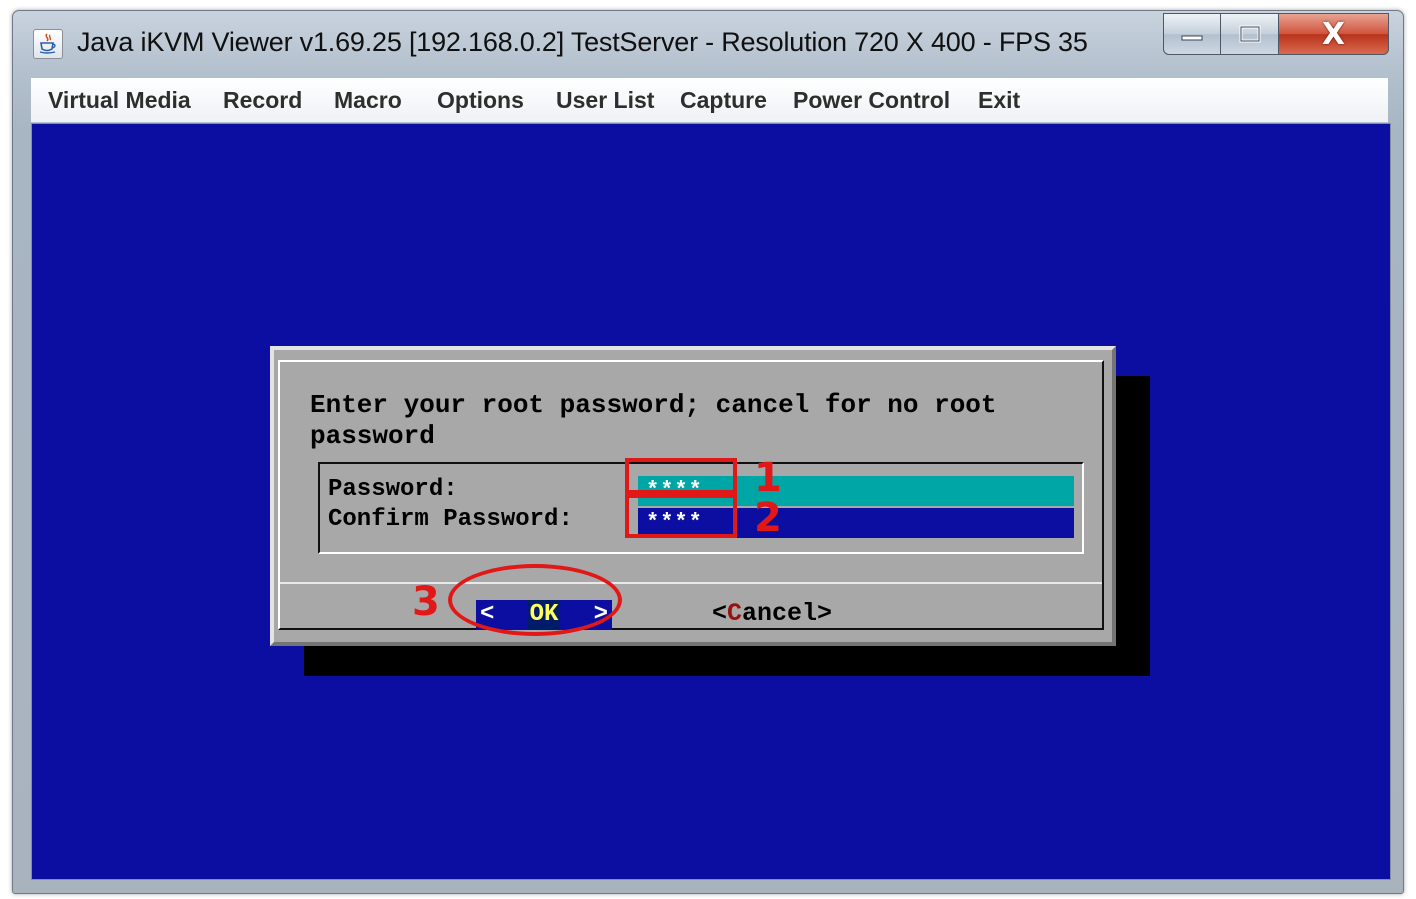 The height and width of the screenshot is (899, 1416). What do you see at coordinates (262, 100) in the screenshot?
I see `menu-record: Record` at bounding box center [262, 100].